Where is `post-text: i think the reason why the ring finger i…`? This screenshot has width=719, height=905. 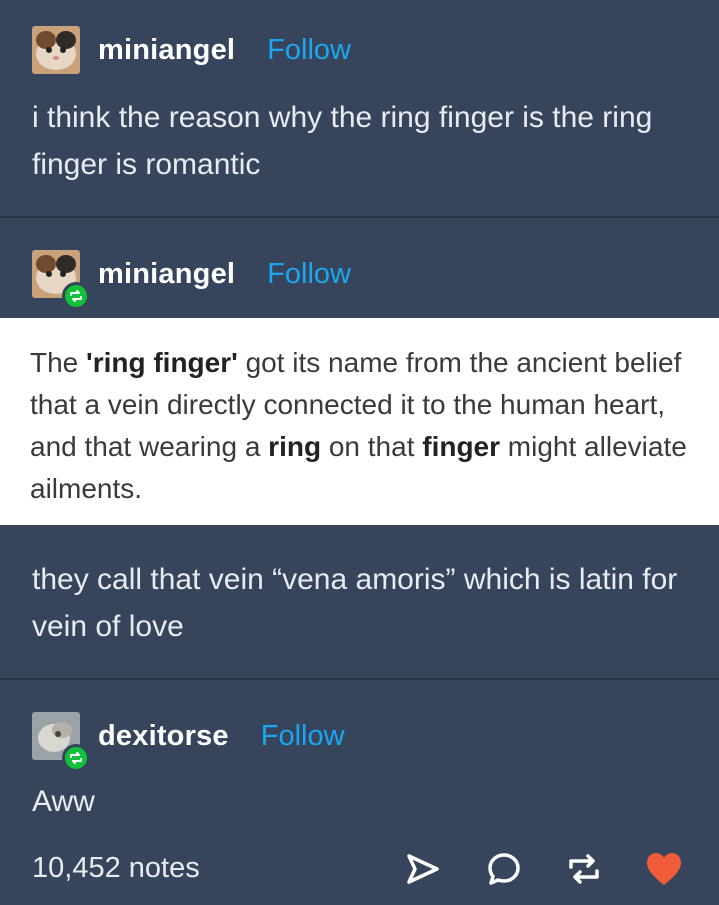
post-text: i think the reason why the ring finger i… is located at coordinates (342, 141).